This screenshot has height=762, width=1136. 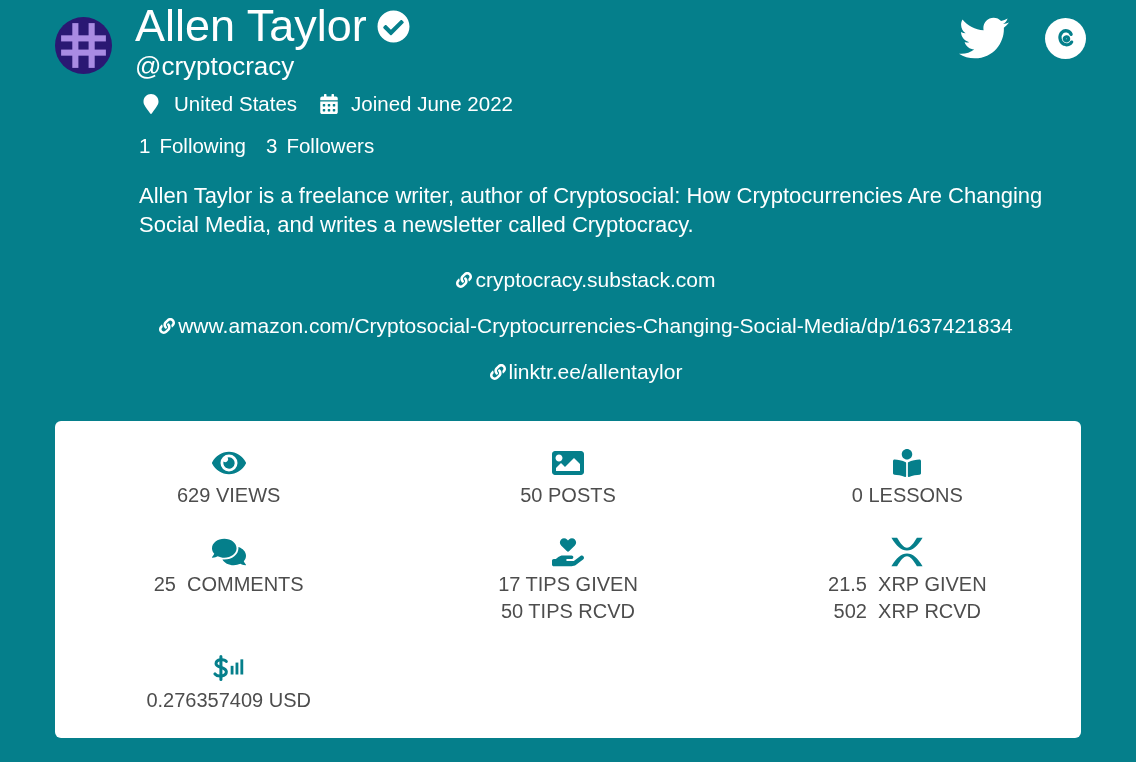 I want to click on stat-text: 50 POSTS, so click(x=568, y=495).